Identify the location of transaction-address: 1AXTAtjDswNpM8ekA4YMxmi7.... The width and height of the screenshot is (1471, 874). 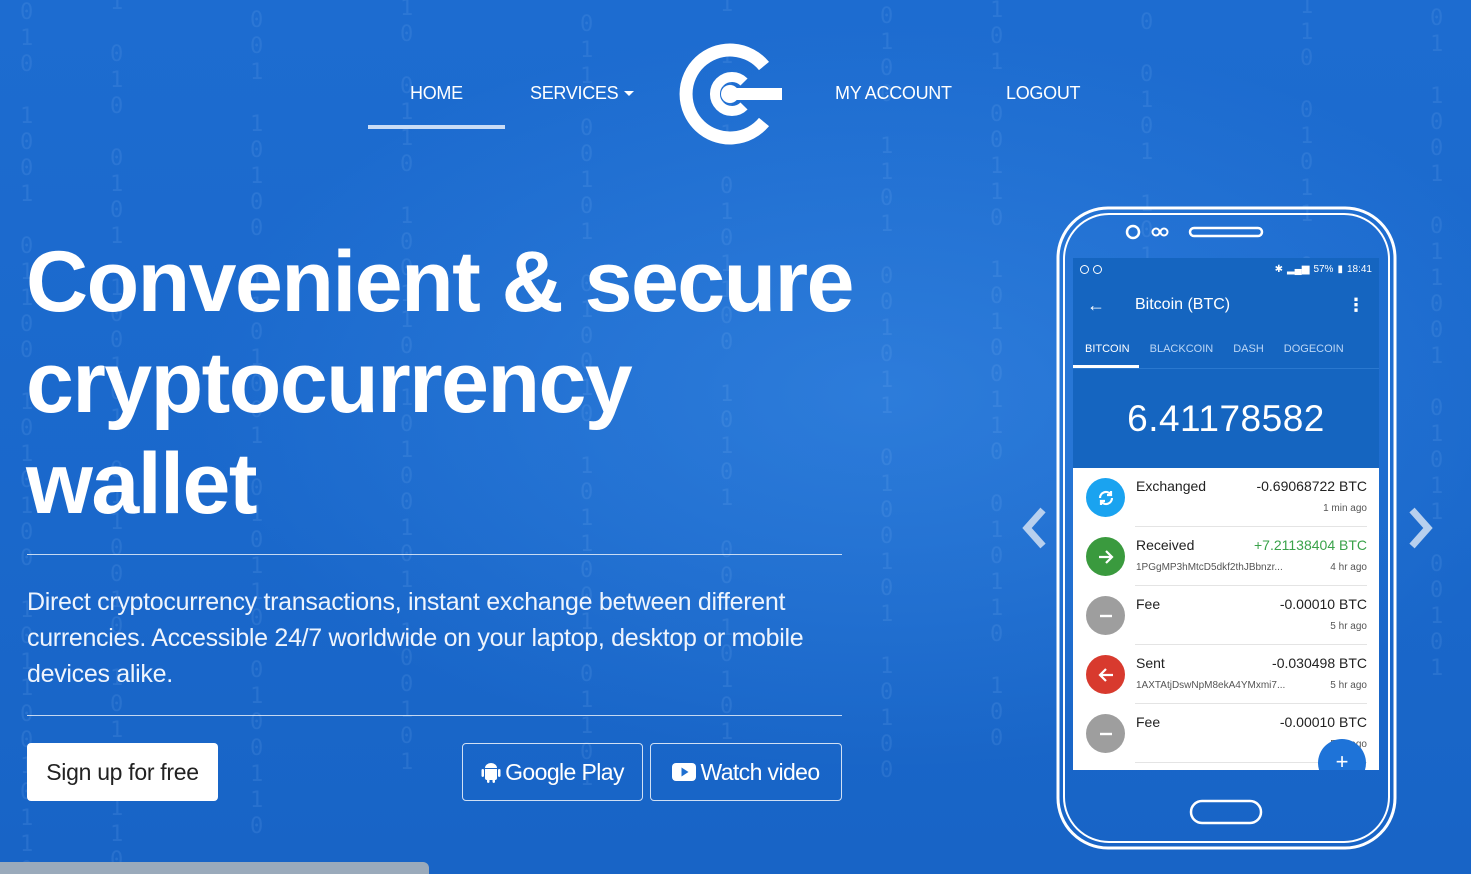
(1211, 685).